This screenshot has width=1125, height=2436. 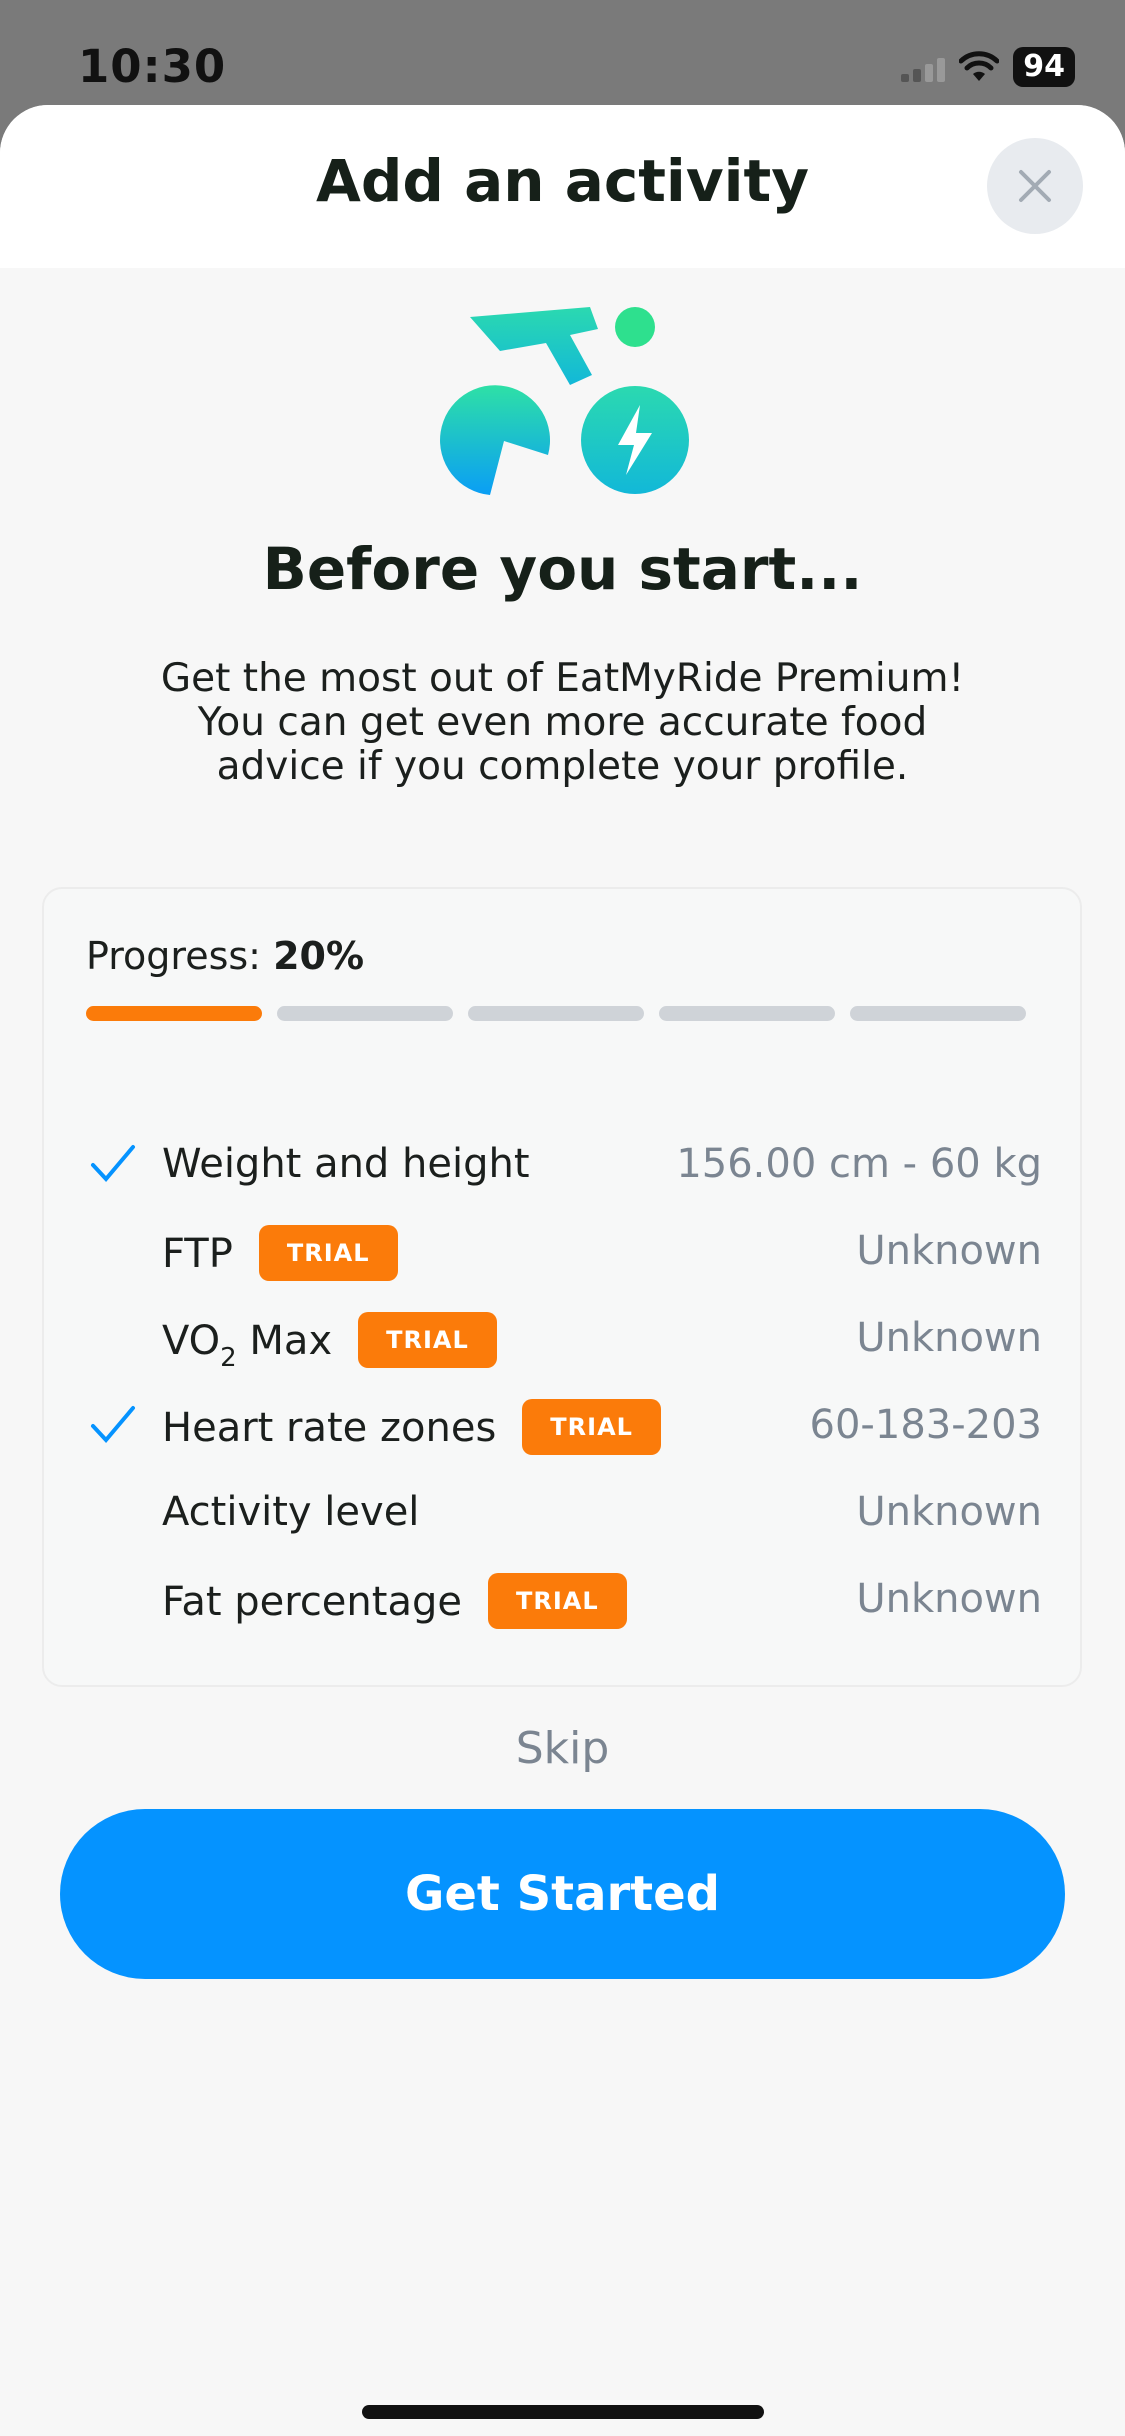 I want to click on profile-item-label: Heart rate zones TRIAL, so click(x=411, y=1428).